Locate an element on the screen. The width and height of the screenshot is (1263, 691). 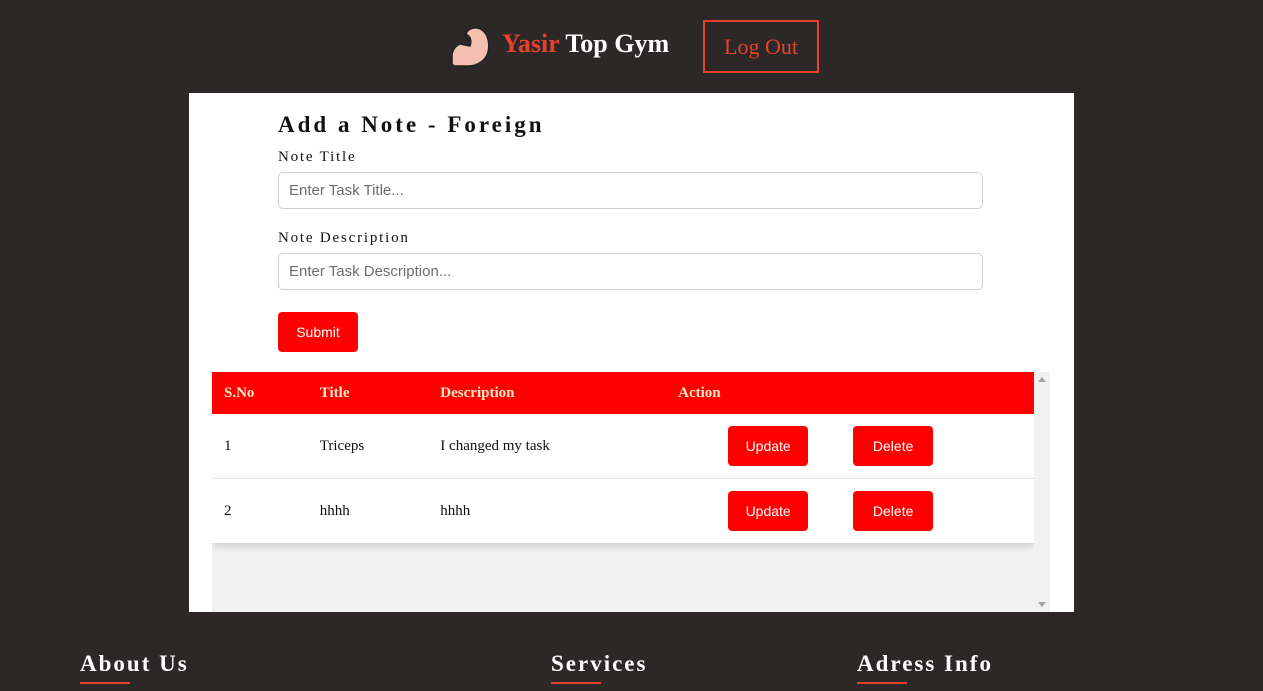
vertical-scrollbar is located at coordinates (1042, 492).